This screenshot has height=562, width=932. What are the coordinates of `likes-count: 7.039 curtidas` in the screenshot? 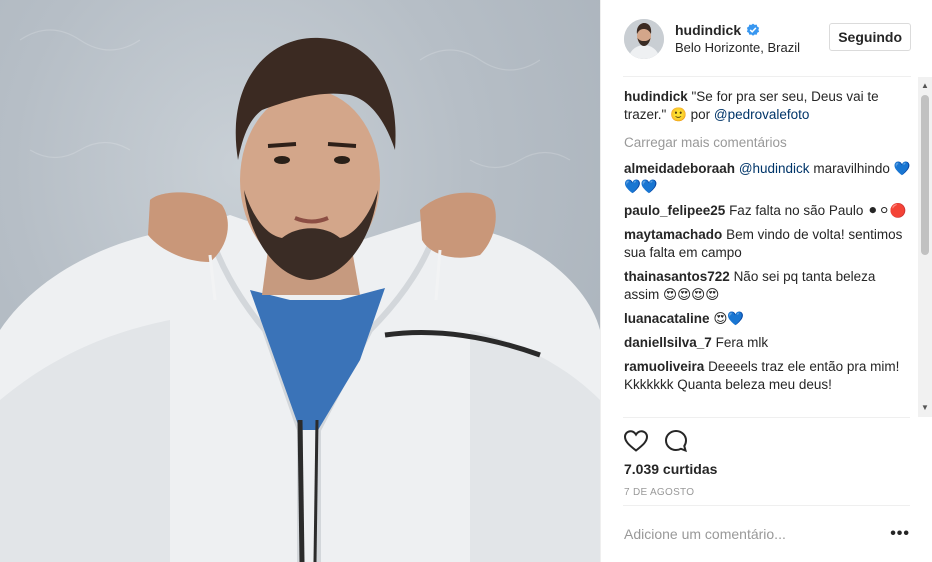 It's located at (670, 469).